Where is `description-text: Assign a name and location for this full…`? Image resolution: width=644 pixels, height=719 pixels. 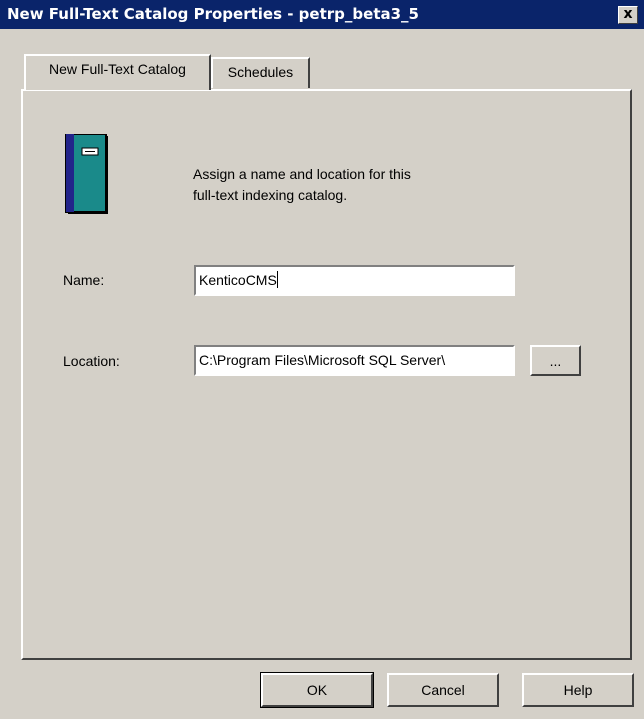 description-text: Assign a name and location for this full… is located at coordinates (343, 185).